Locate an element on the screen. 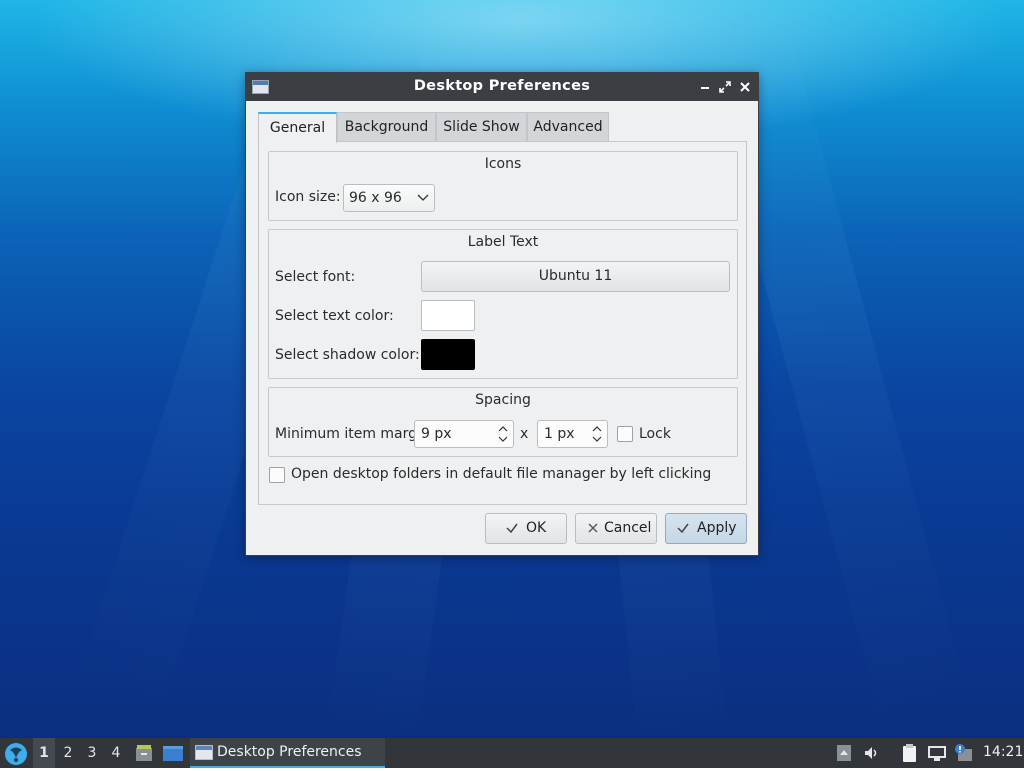 The image size is (1024, 771). minimize-icon is located at coordinates (705, 88).